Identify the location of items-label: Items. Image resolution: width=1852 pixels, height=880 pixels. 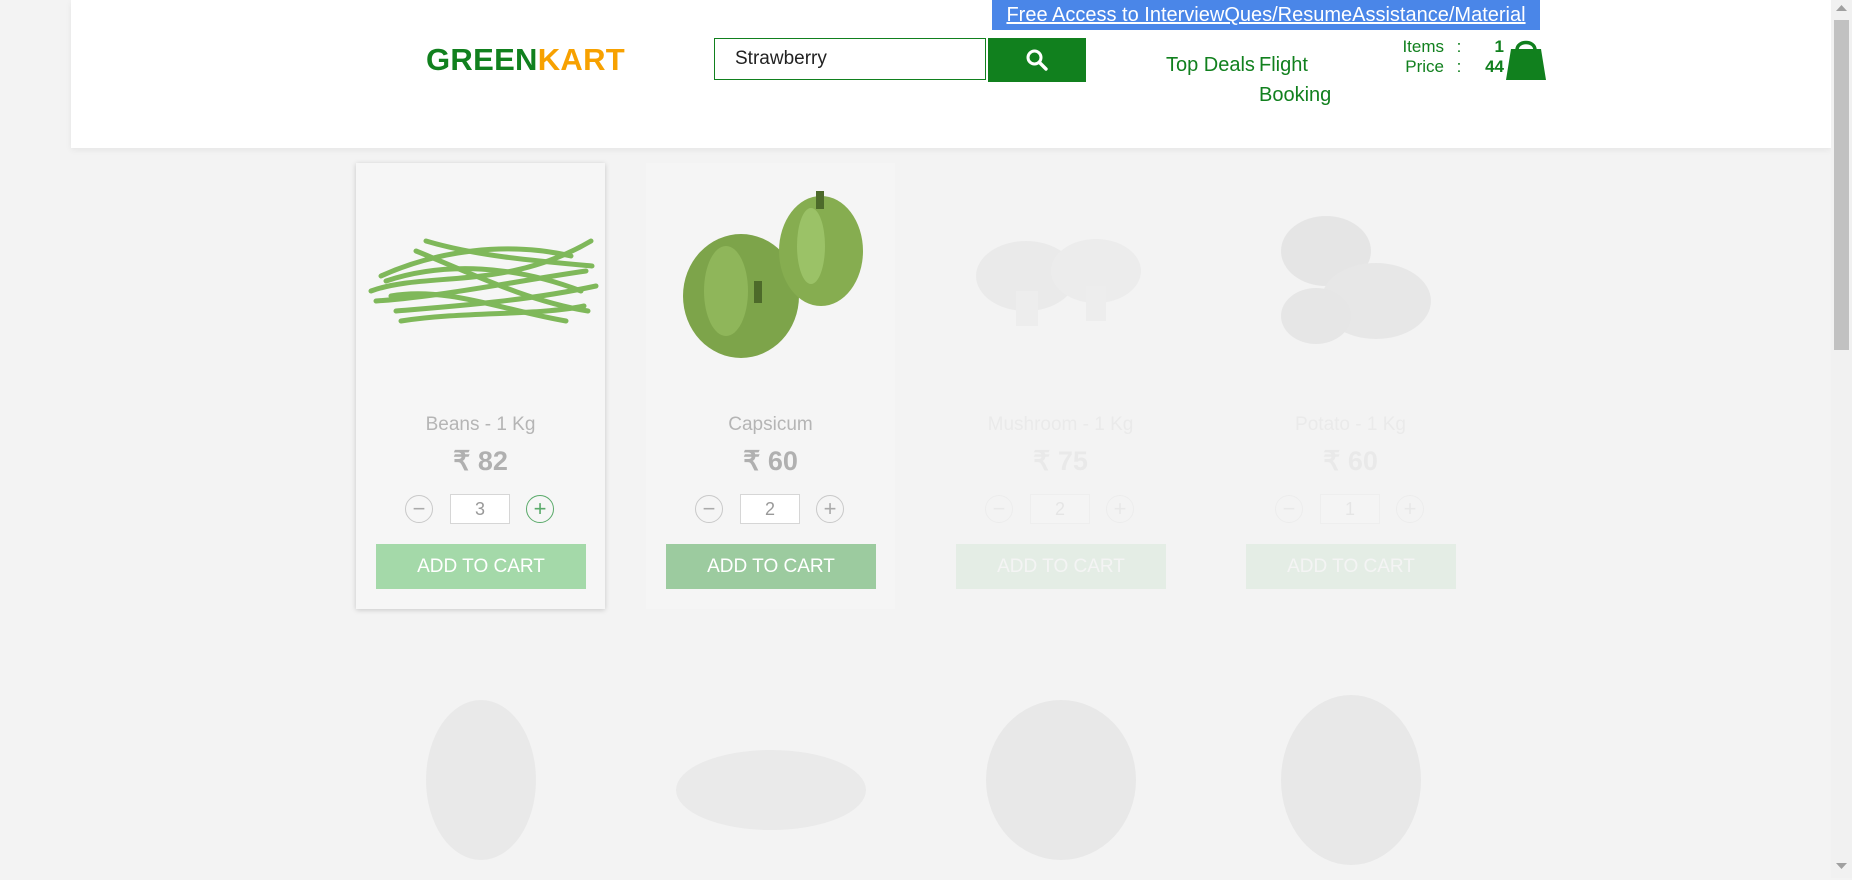
(1423, 46).